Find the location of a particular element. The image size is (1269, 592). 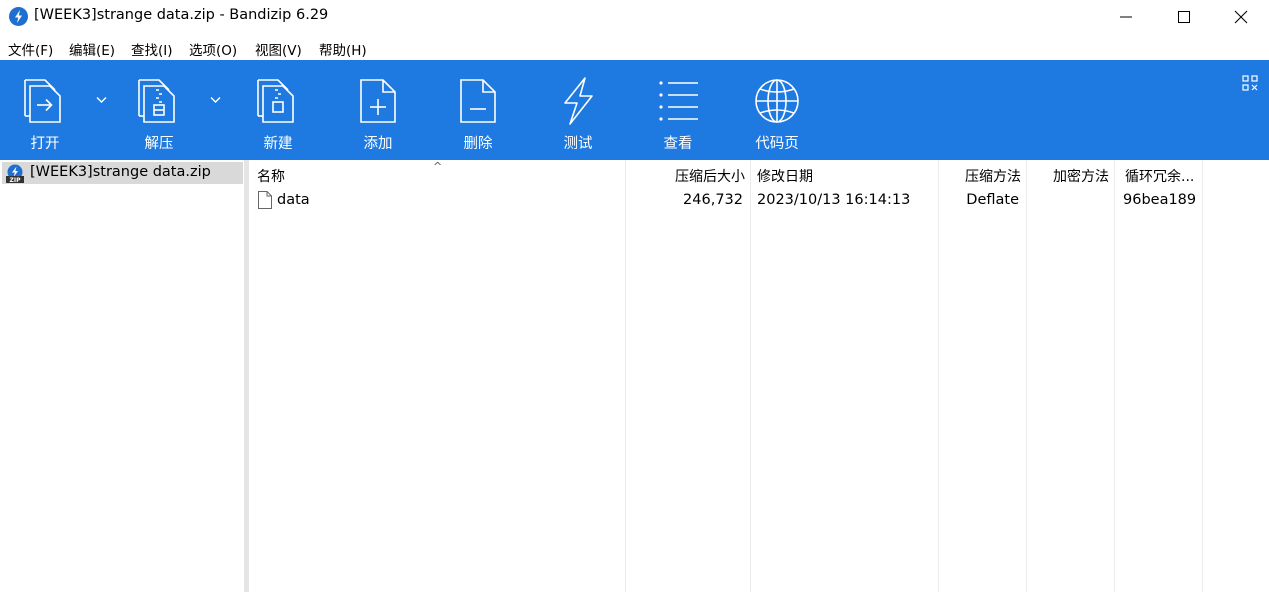

open-dropdown-chevron-icon is located at coordinates (101, 100).